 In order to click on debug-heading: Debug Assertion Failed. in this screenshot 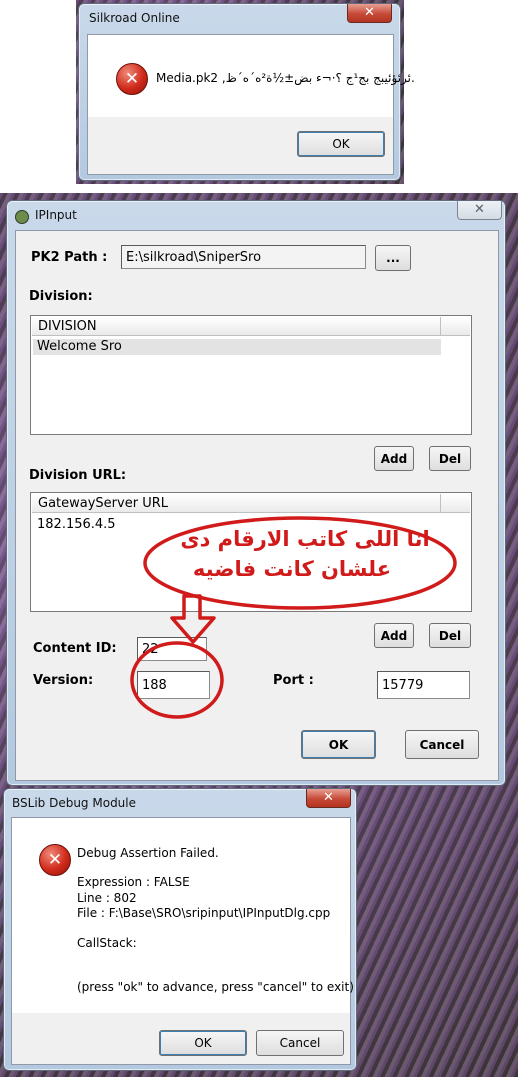, I will do `click(148, 853)`.